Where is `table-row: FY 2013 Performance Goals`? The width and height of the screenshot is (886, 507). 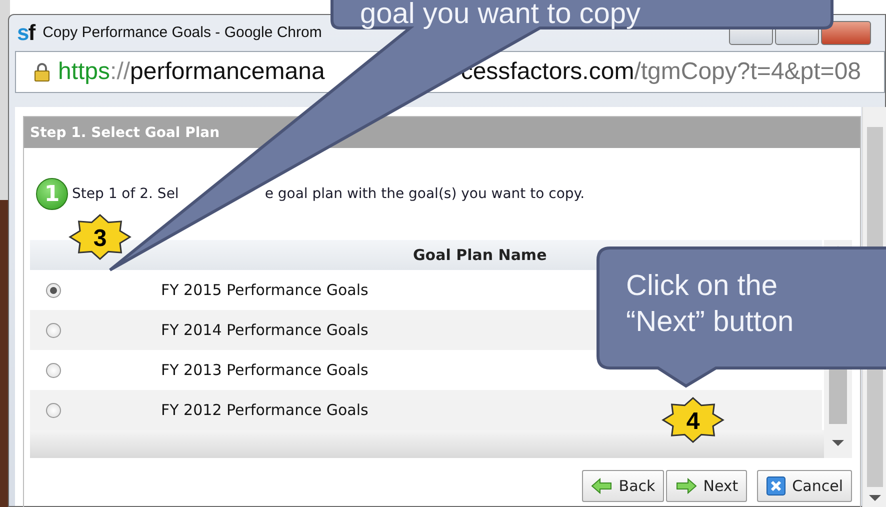
table-row: FY 2013 Performance Goals is located at coordinates (426, 370).